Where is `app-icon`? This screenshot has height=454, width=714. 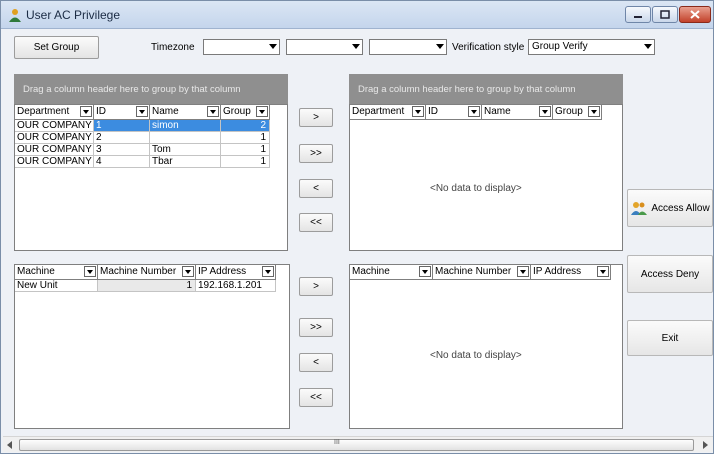 app-icon is located at coordinates (15, 15).